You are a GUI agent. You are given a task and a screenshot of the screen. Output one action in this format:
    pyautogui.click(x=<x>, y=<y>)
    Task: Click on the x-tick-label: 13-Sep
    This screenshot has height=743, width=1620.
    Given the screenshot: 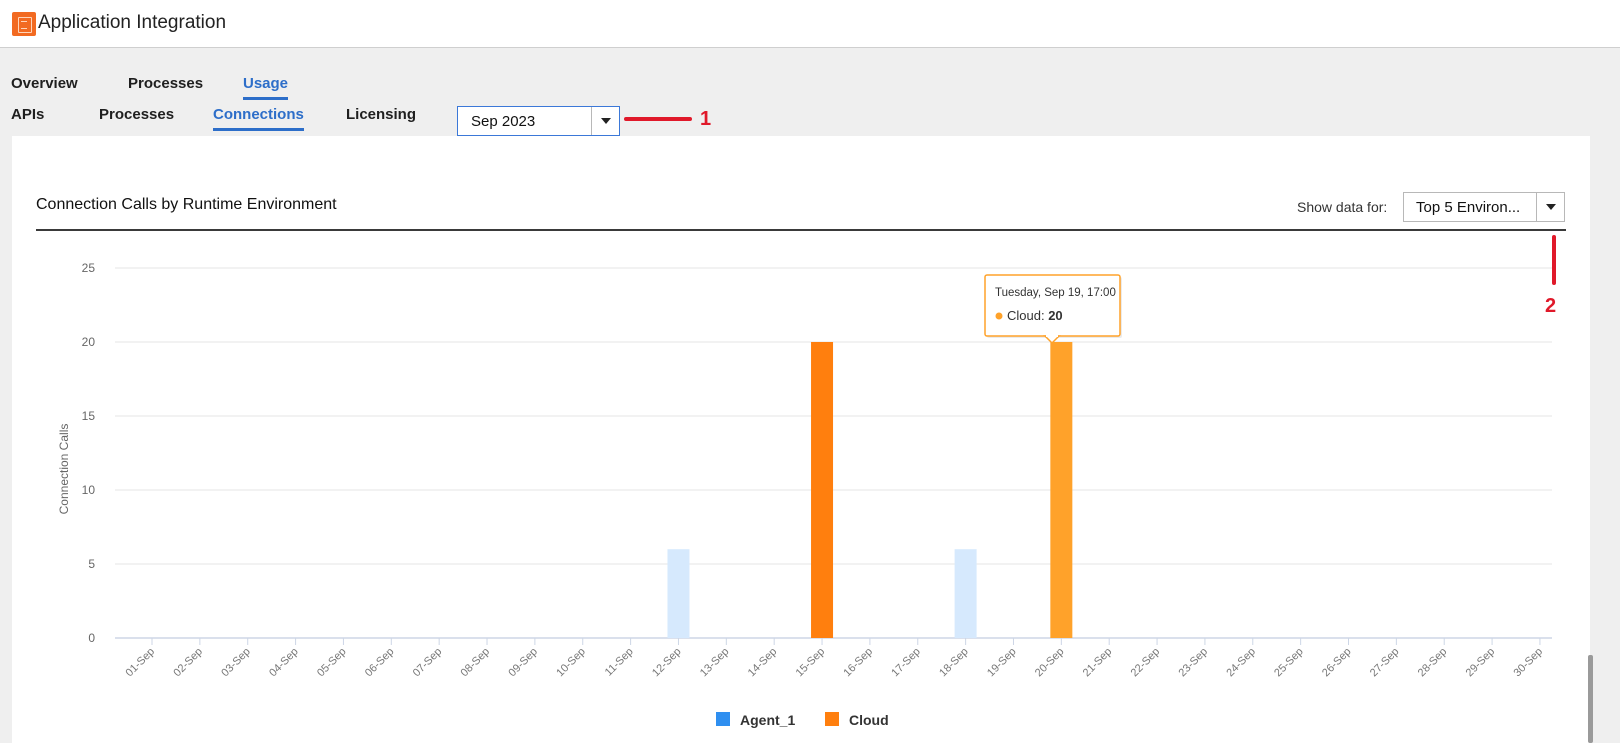 What is the action you would take?
    pyautogui.click(x=715, y=663)
    